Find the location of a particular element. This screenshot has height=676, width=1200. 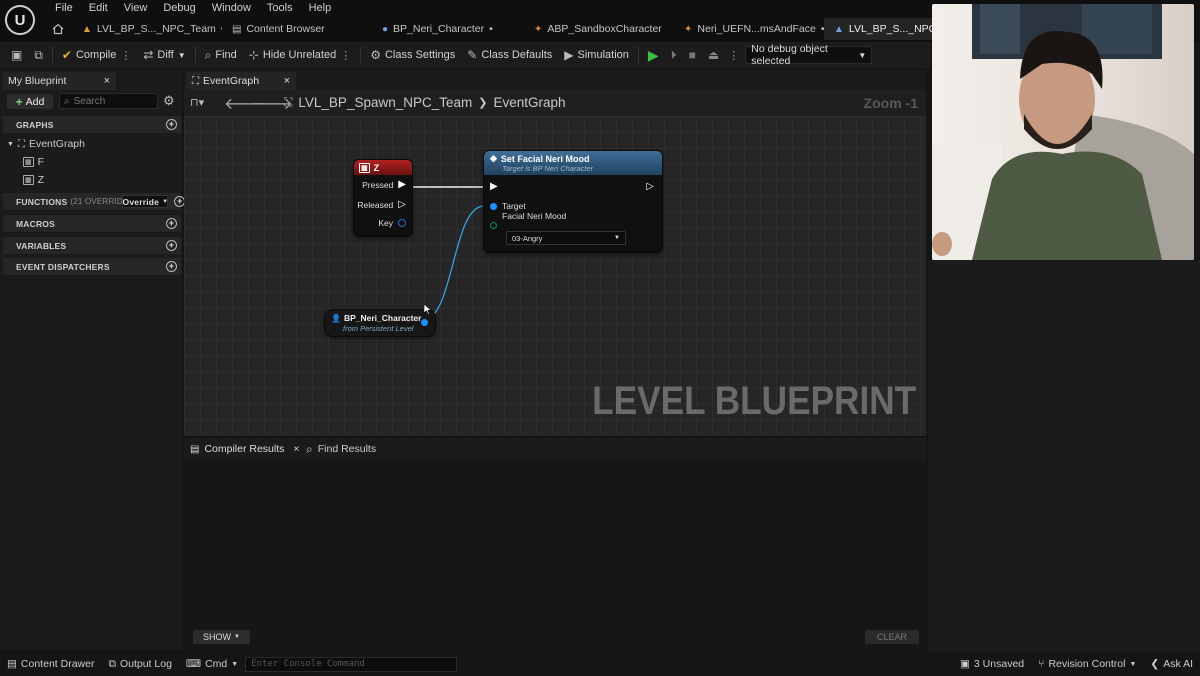

add-button: + Add is located at coordinates (30, 101).